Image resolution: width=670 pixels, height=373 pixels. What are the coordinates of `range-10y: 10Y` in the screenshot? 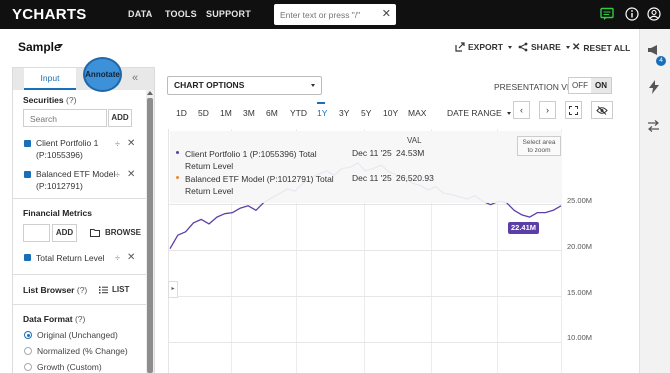 It's located at (390, 113).